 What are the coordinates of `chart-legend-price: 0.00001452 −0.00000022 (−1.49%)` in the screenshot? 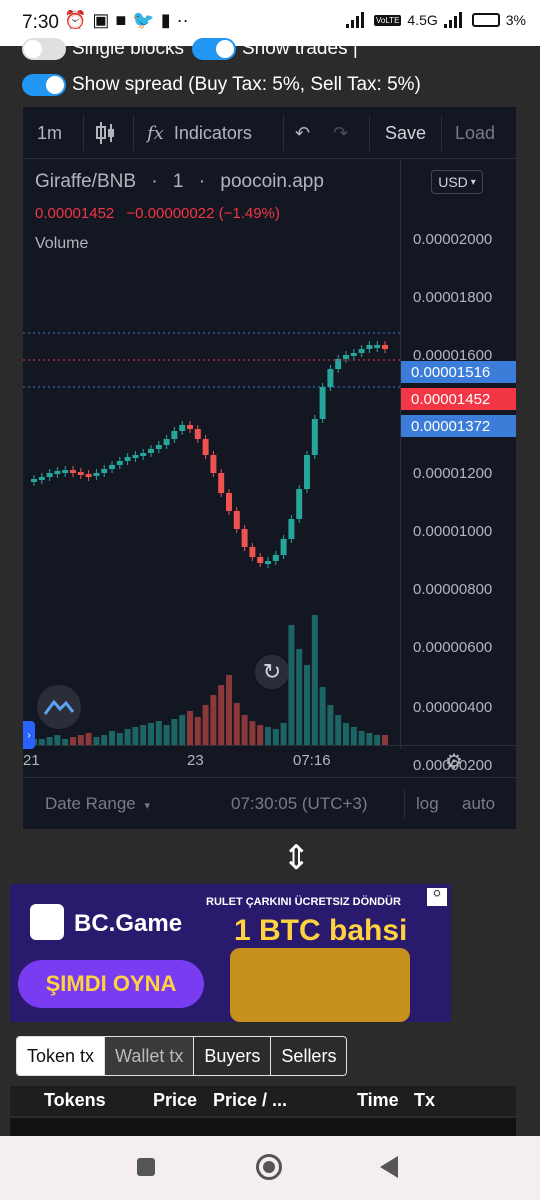 It's located at (157, 213).